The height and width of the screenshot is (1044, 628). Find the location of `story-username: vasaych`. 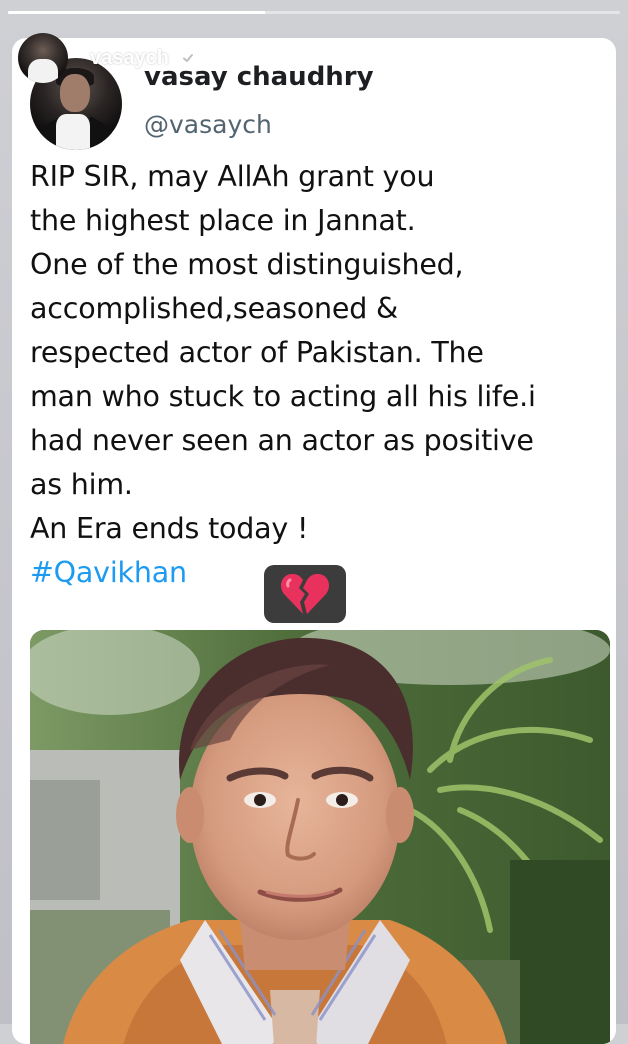

story-username: vasaych is located at coordinates (129, 58).